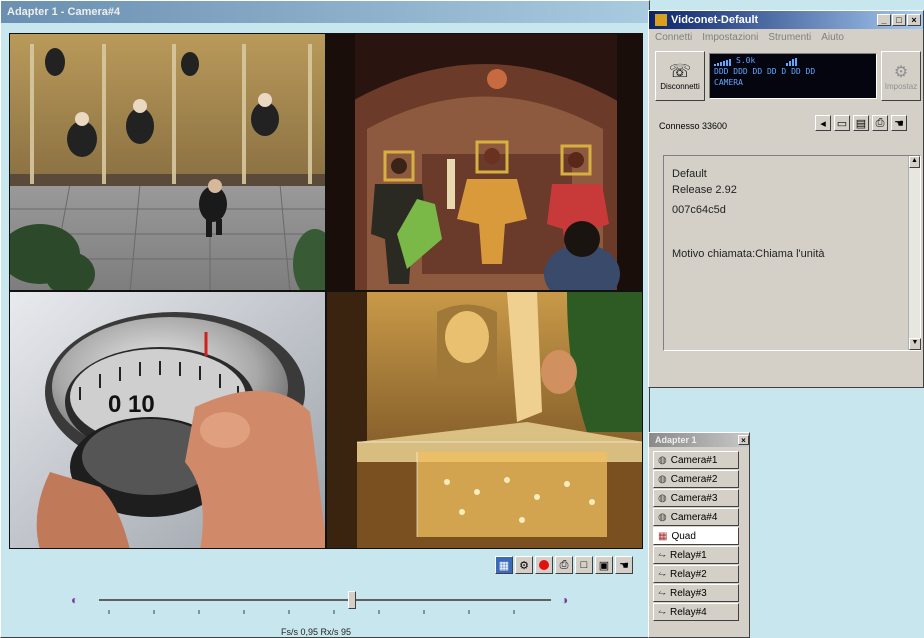 The height and width of the screenshot is (638, 924). I want to click on slow-turtle-icon: ◐, so click(75, 600).